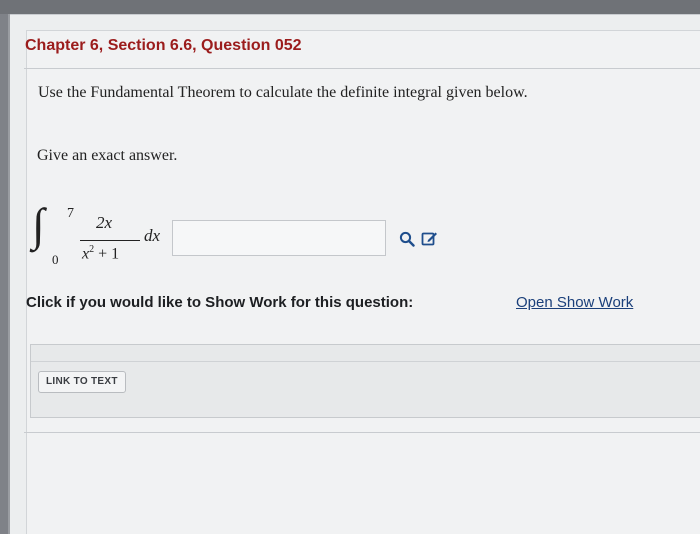 Image resolution: width=700 pixels, height=534 pixels. I want to click on open-show-work-link: Open Show Work, so click(574, 302).